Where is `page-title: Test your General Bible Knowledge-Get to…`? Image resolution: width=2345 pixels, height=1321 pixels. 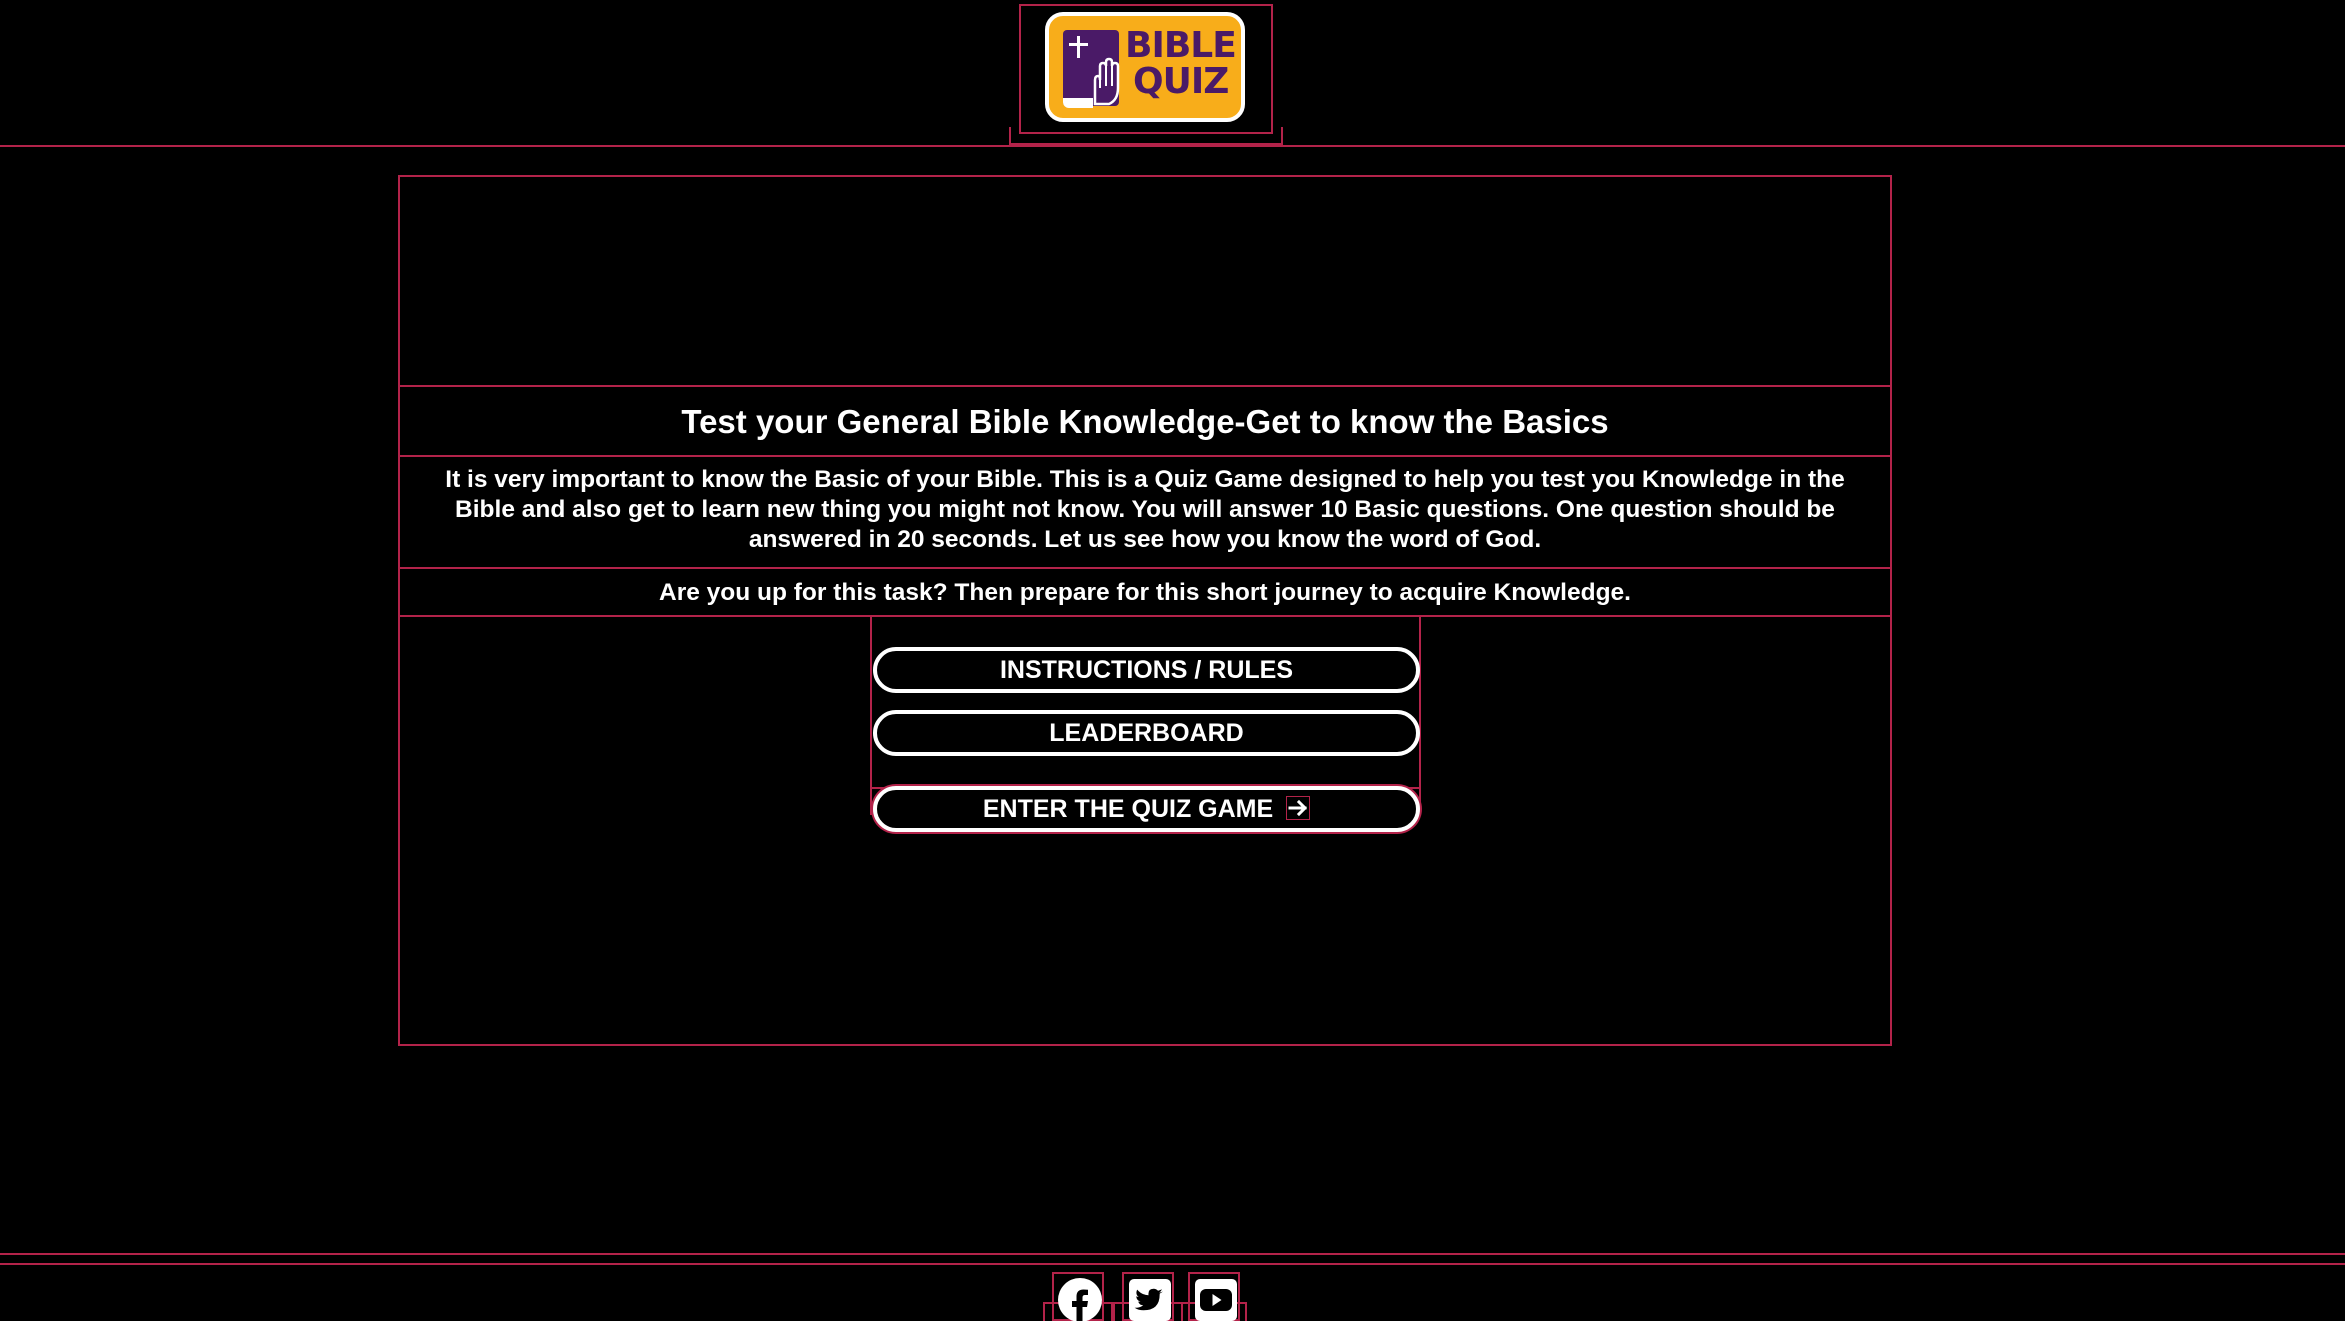 page-title: Test your General Bible Knowledge-Get to… is located at coordinates (1145, 421).